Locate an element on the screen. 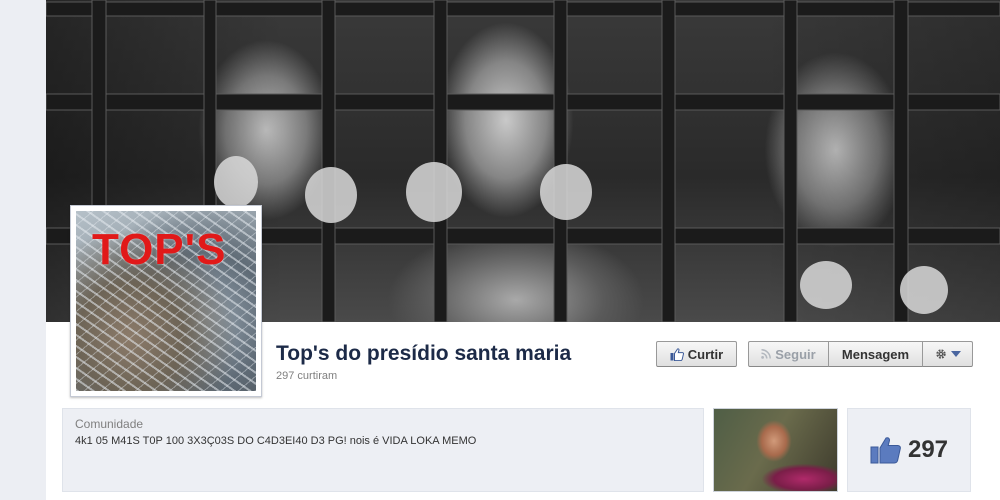 Image resolution: width=1000 pixels, height=500 pixels. page-title: Top's do presídio santa maria is located at coordinates (423, 354).